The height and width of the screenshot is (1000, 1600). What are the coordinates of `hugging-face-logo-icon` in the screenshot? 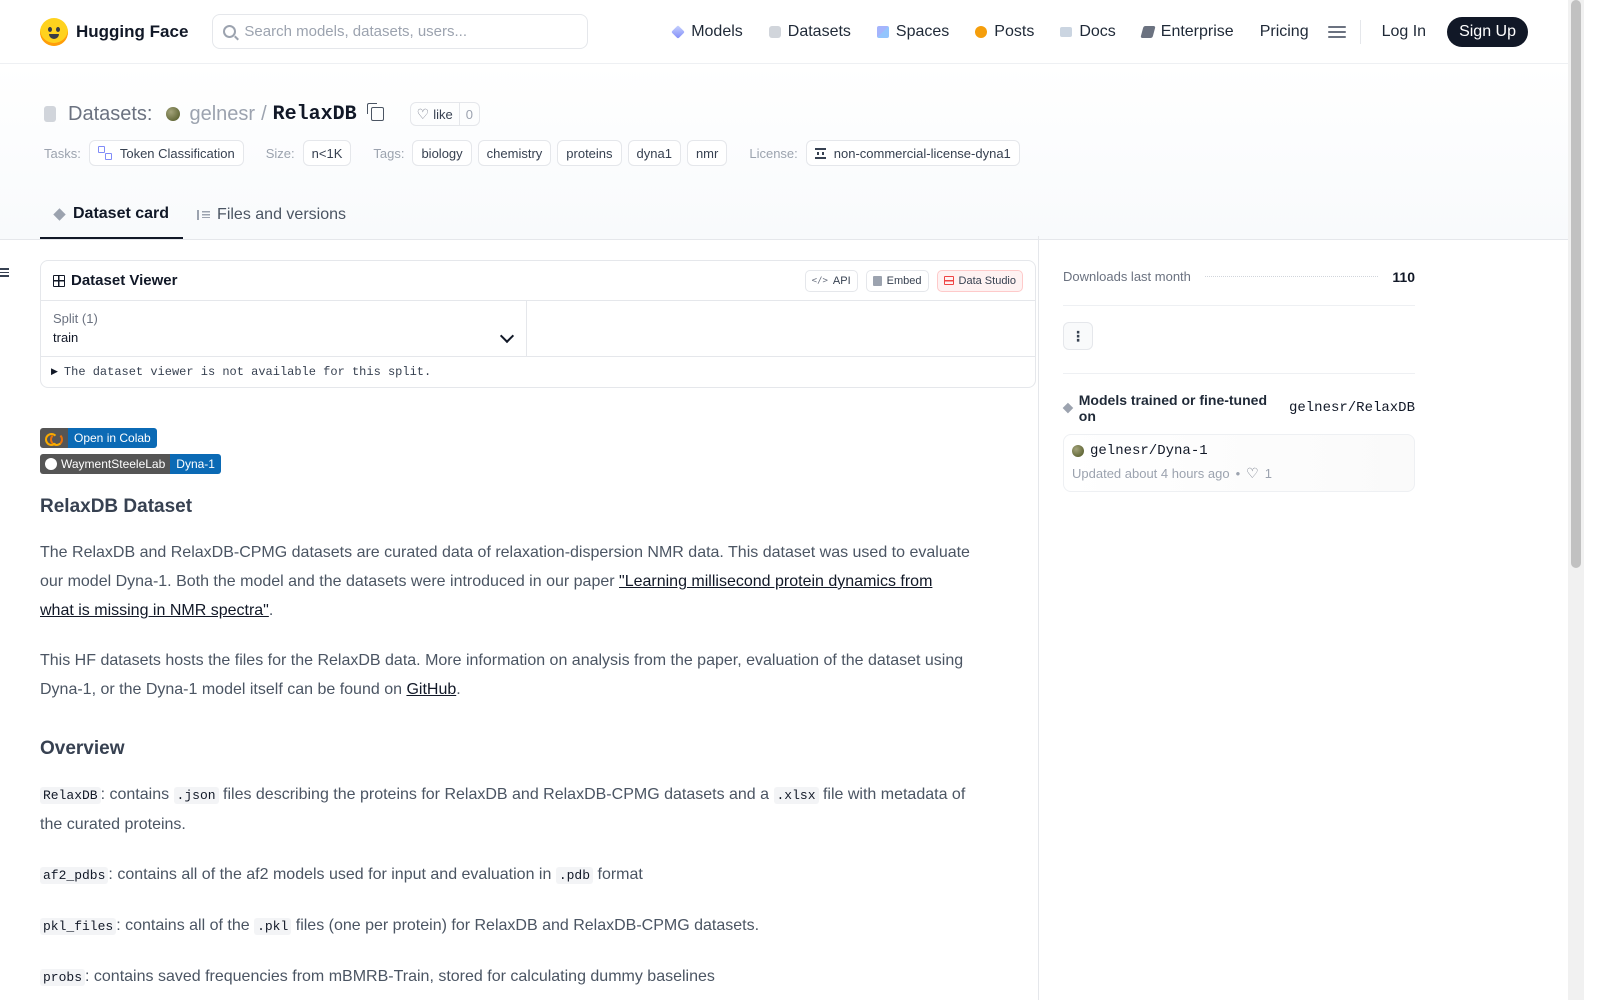 It's located at (54, 31).